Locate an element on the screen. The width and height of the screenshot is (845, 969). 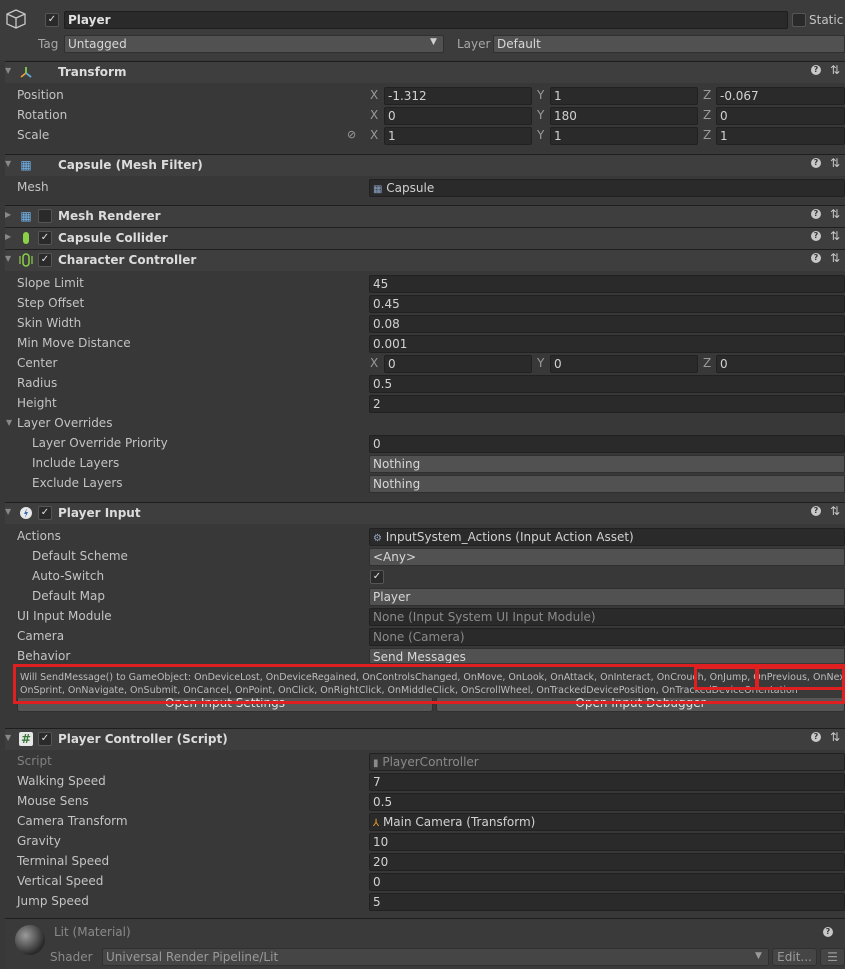
capsule-collider-title: Capsule Collider is located at coordinates (113, 238).